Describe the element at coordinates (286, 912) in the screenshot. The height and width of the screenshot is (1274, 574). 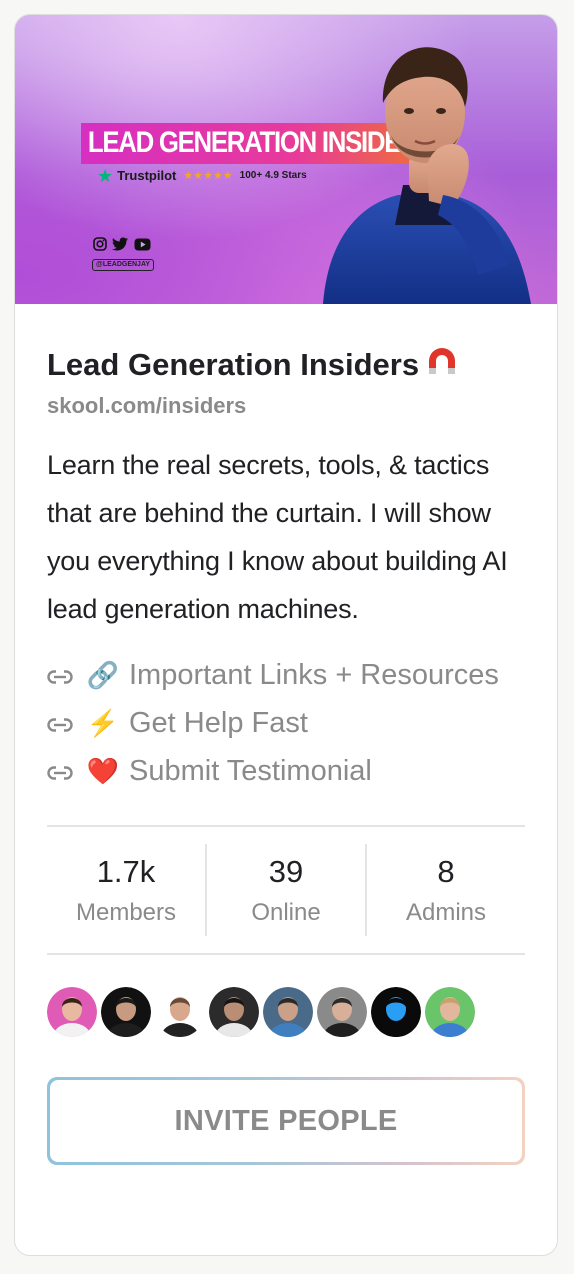
I see `stat-label: Online` at that location.